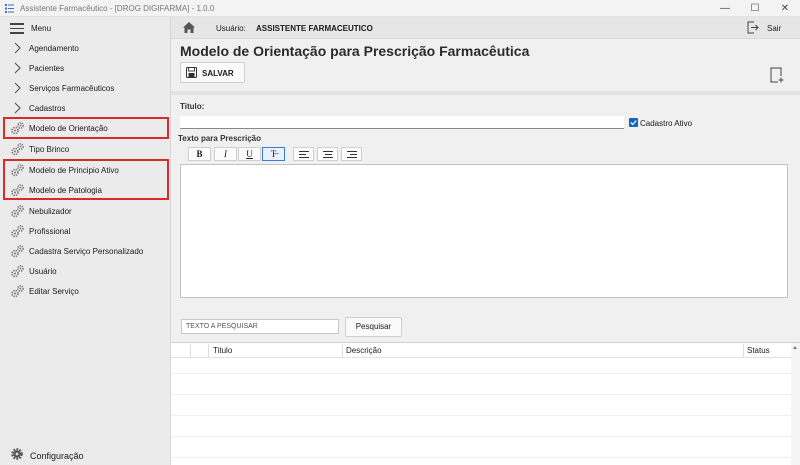  Describe the element at coordinates (225, 154) in the screenshot. I see `italic-button: I` at that location.